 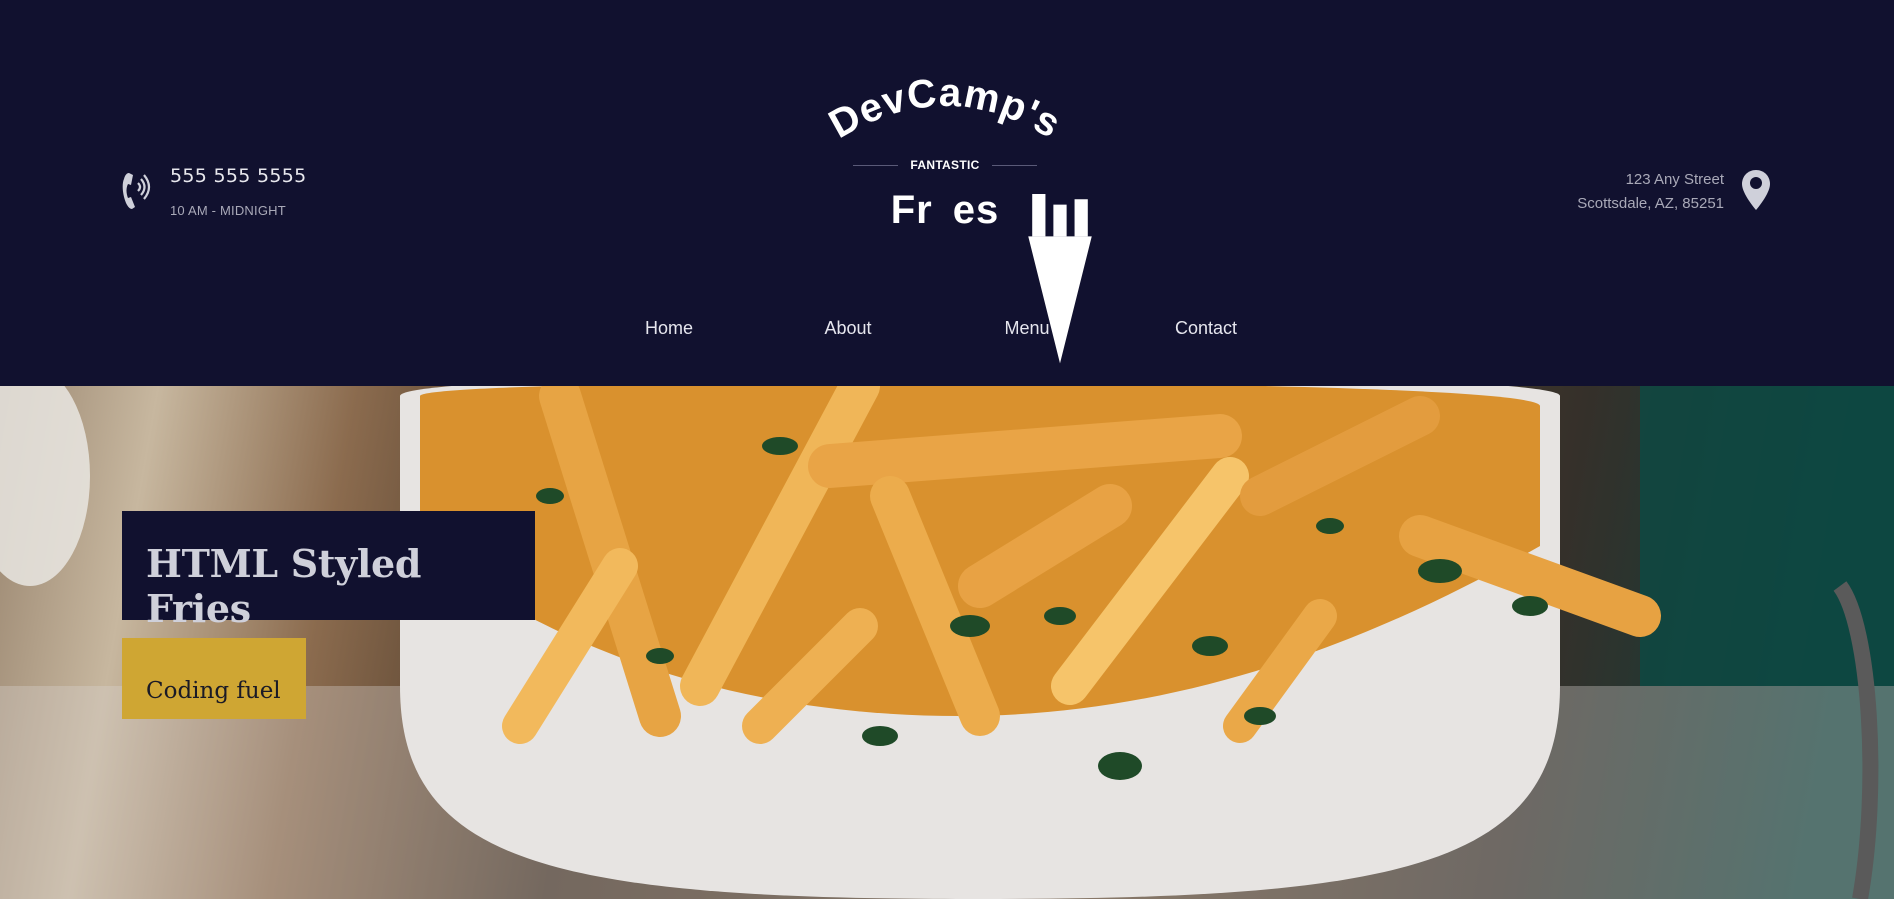 What do you see at coordinates (1059, 279) in the screenshot?
I see `fries-cone-icon` at bounding box center [1059, 279].